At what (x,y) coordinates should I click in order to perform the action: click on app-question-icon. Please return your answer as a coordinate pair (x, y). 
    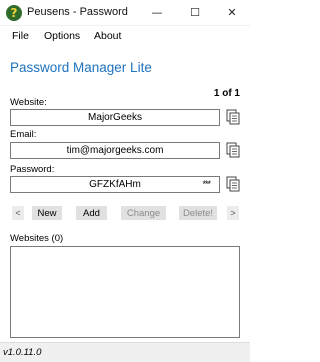
    Looking at the image, I should click on (14, 13).